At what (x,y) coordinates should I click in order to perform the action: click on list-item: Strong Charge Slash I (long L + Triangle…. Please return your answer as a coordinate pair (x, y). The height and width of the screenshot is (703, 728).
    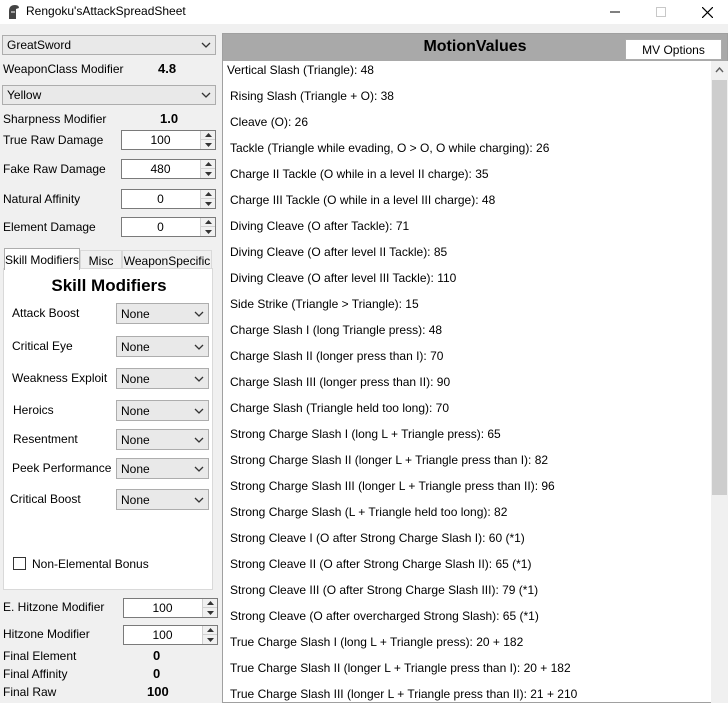
    Looking at the image, I should click on (365, 434).